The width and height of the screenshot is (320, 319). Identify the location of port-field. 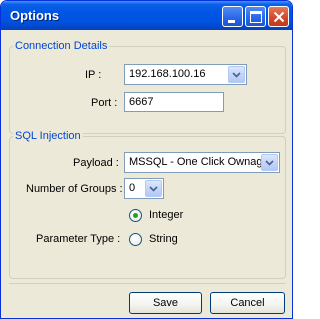
(174, 102).